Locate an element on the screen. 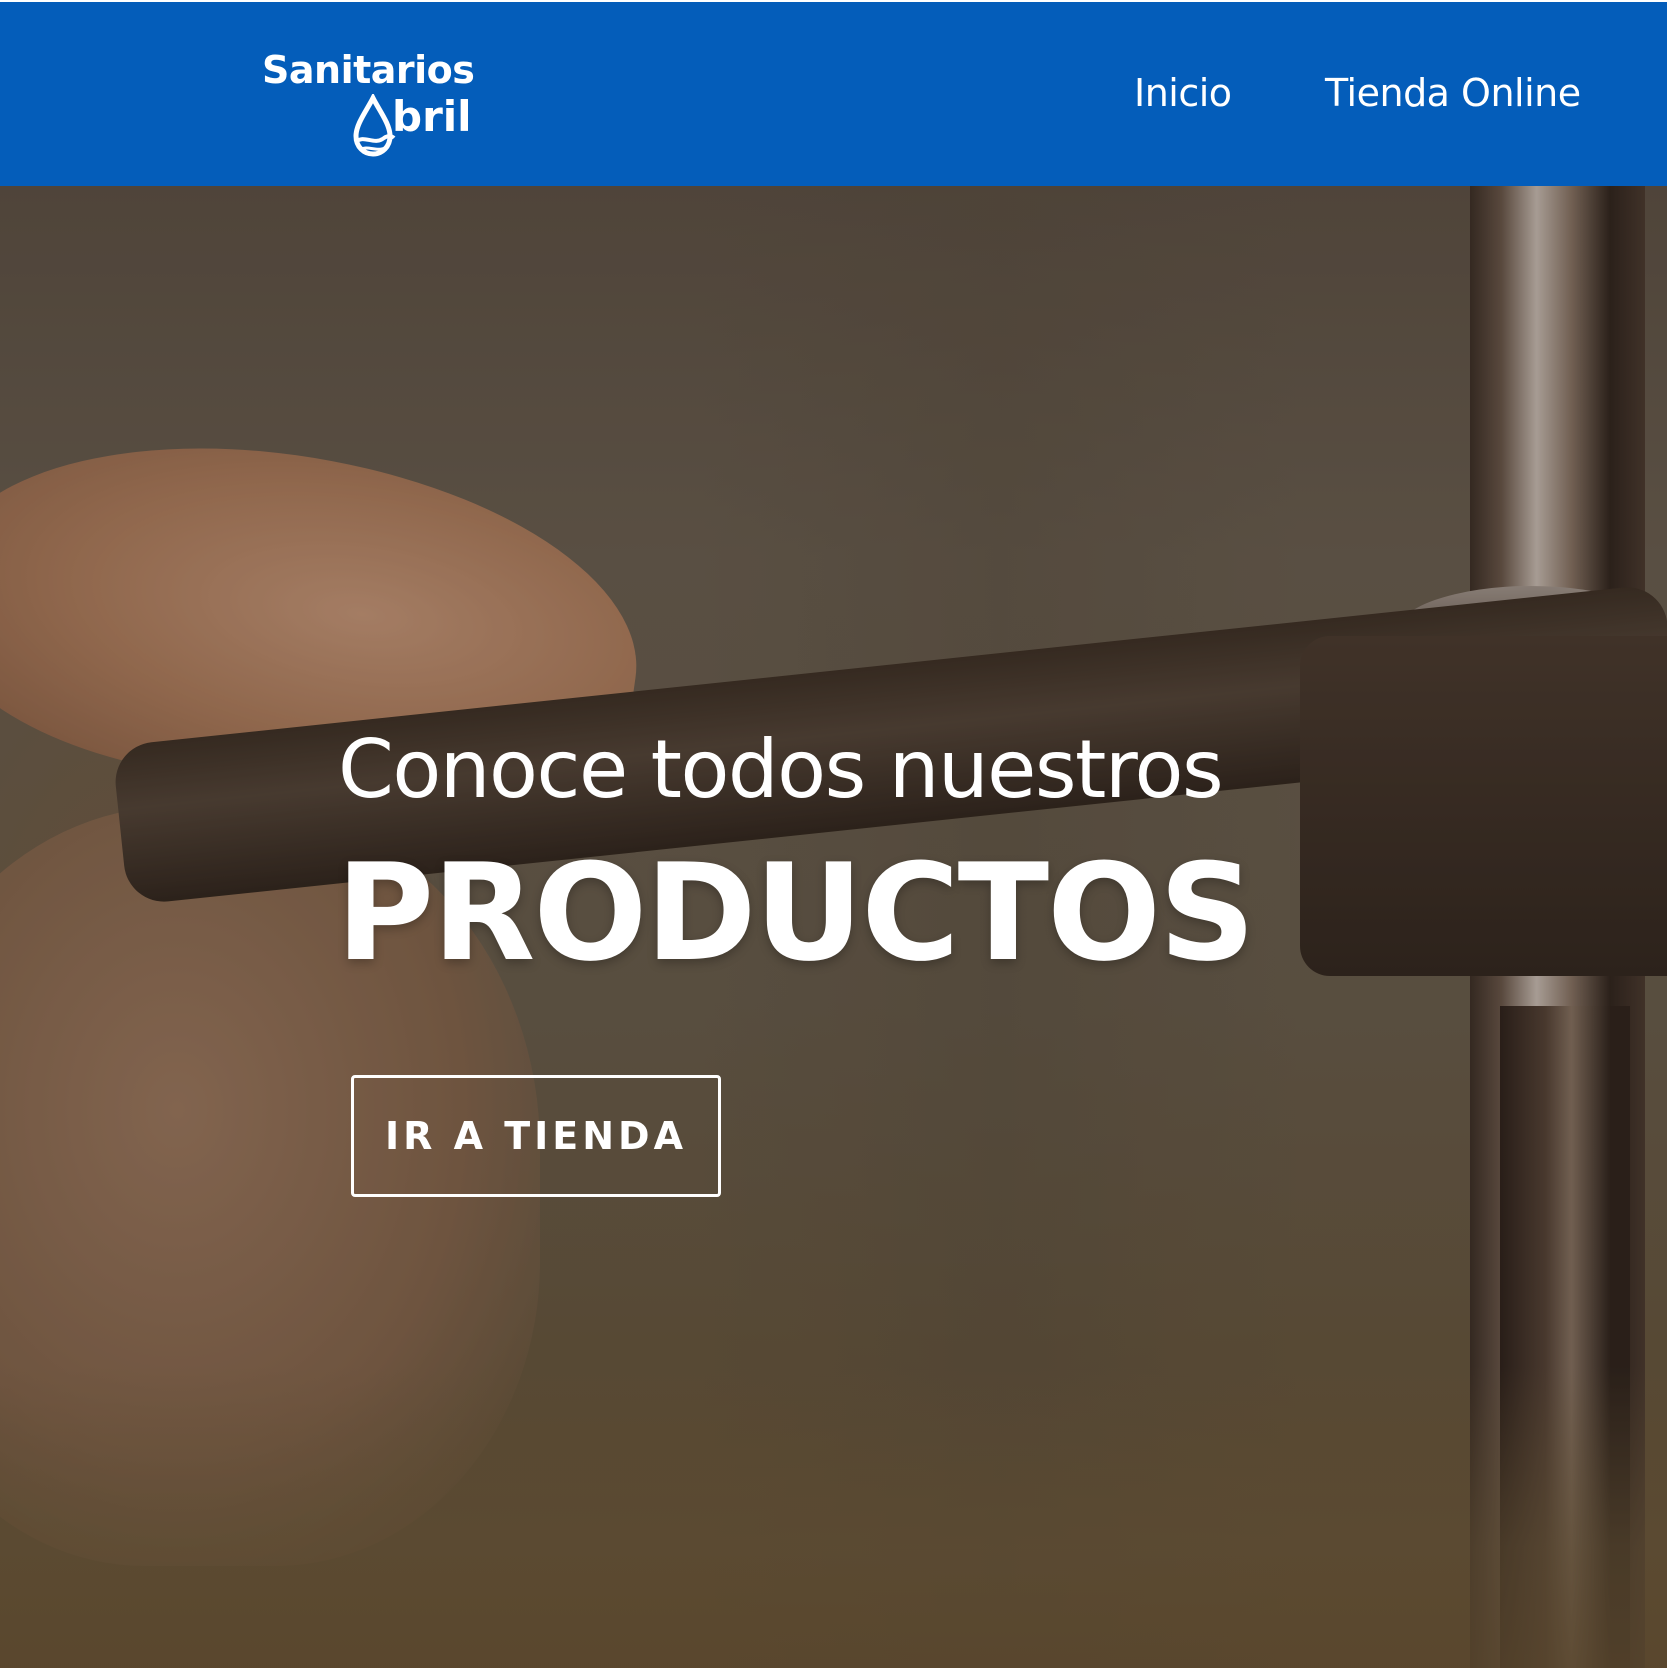 The height and width of the screenshot is (1668, 1667). site-header: Sanitarios bril Inicio Tienda Online is located at coordinates (833, 94).